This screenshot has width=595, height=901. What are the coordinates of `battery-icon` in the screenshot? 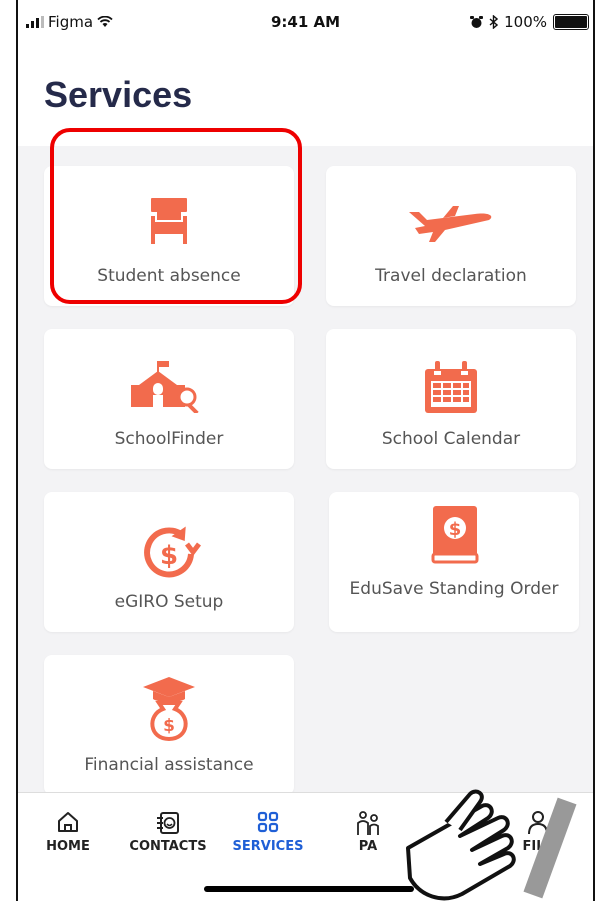 It's located at (571, 22).